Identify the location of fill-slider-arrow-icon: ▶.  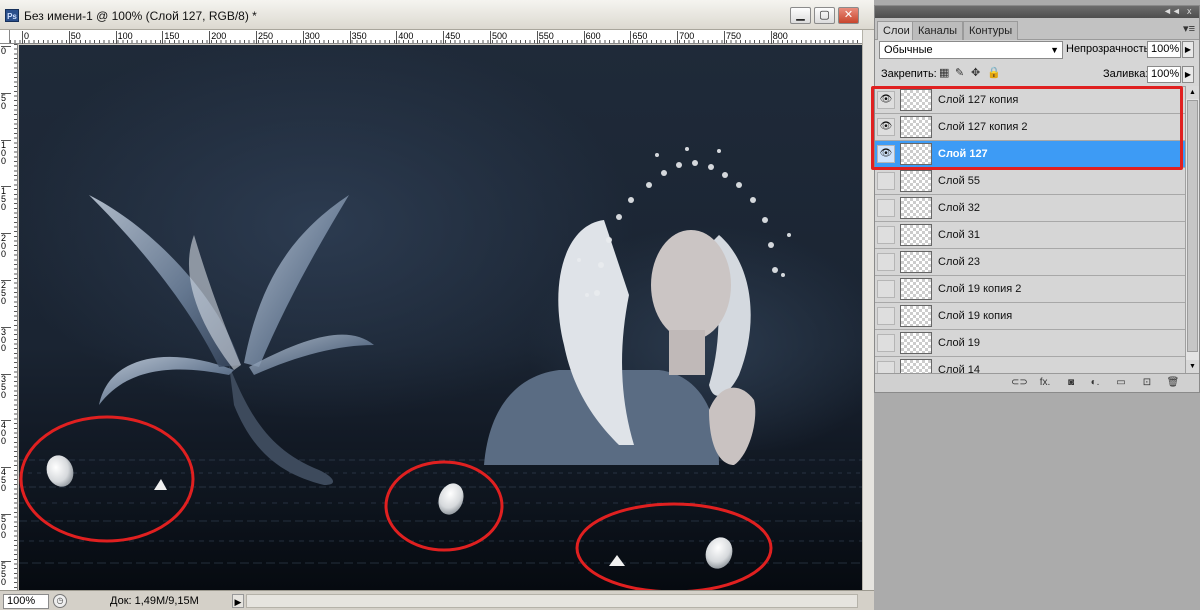
(1188, 74).